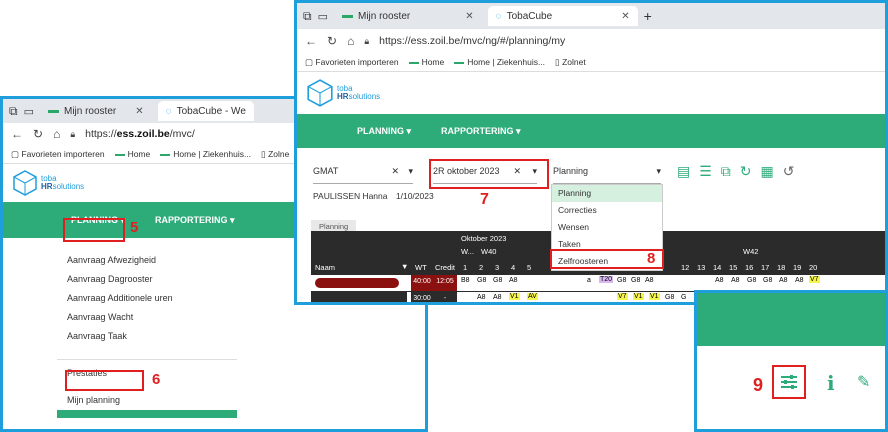  I want to click on dropdown-option-wensen: Wensen, so click(607, 227).